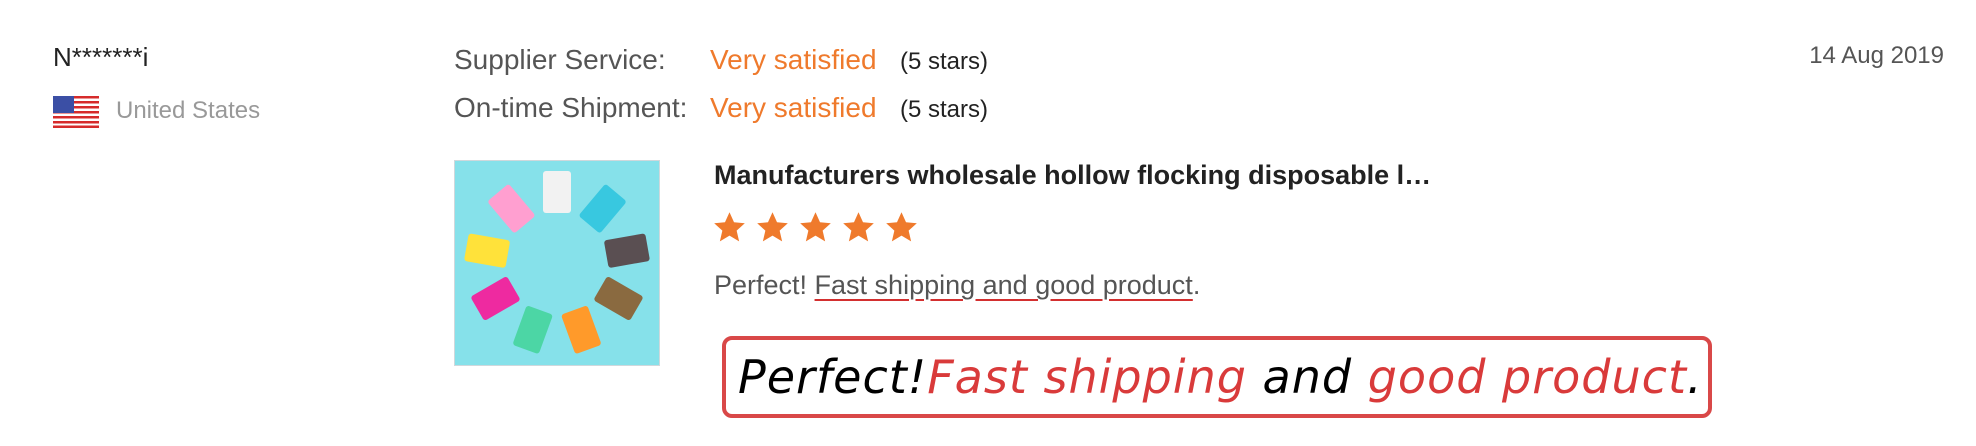  I want to click on callout-word-perfect: Perfect!, so click(833, 377).